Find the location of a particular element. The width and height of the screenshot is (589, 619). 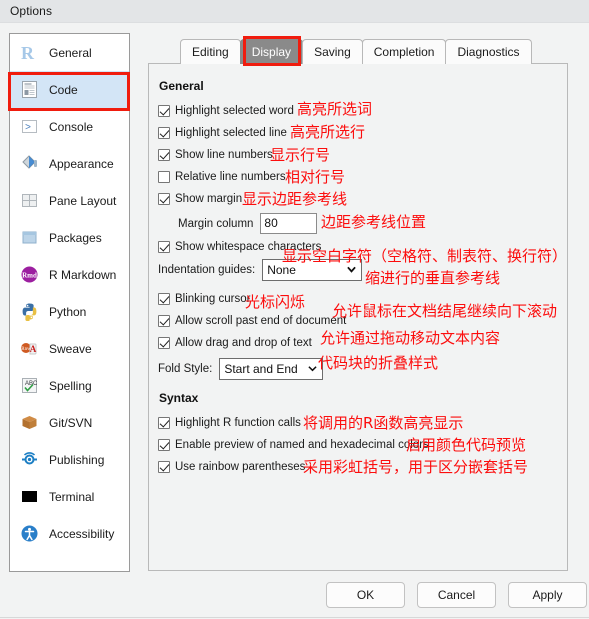

svg-text: A is located at coordinates (33, 349).